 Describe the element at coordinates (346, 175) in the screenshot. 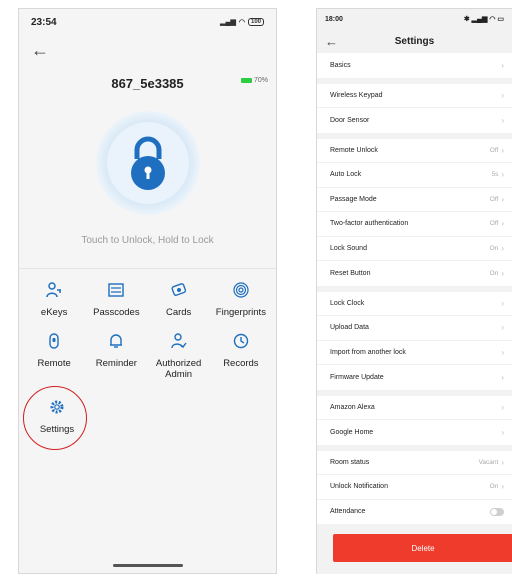

I see `settings-row-label: Auto Lock` at that location.